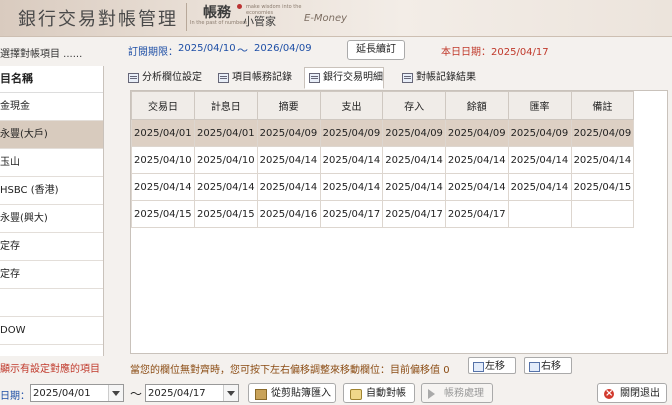 This screenshot has height=405, width=672. Describe the element at coordinates (51, 135) in the screenshot. I see `account-item-selected: 永豐(大戶)` at that location.